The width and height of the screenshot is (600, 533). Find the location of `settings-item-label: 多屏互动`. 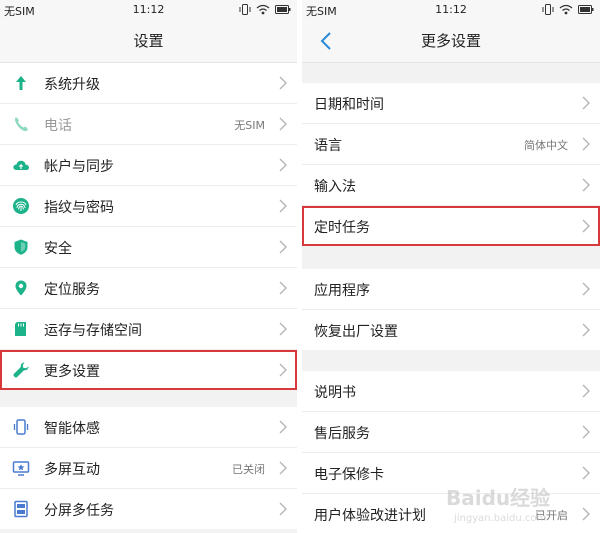

settings-item-label: 多屏互动 is located at coordinates (72, 470).